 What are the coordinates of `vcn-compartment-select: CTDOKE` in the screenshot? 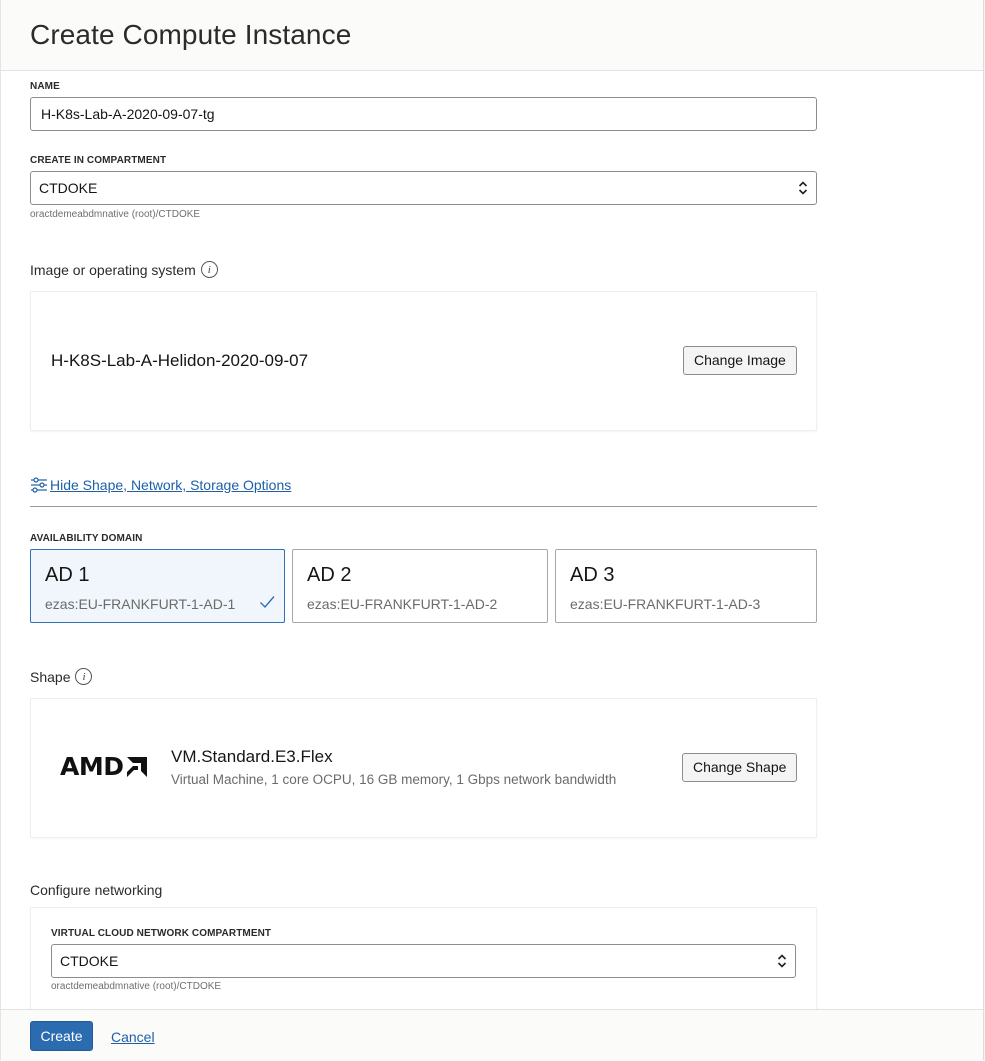 It's located at (423, 961).